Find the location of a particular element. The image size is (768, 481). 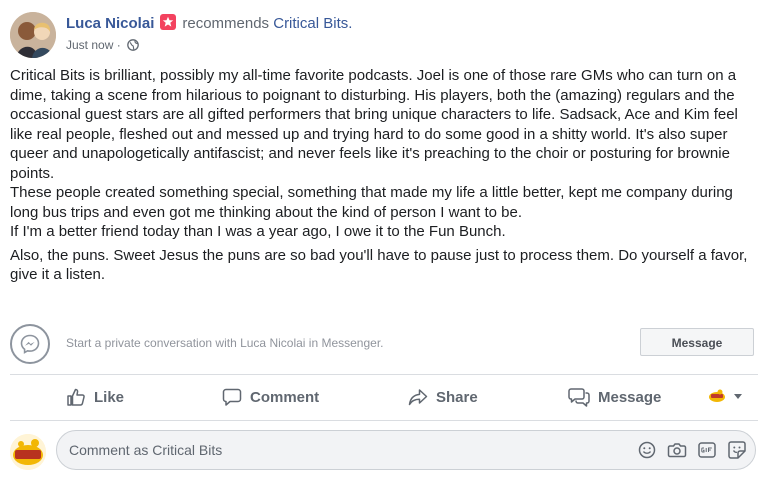

globe-icon is located at coordinates (133, 46).